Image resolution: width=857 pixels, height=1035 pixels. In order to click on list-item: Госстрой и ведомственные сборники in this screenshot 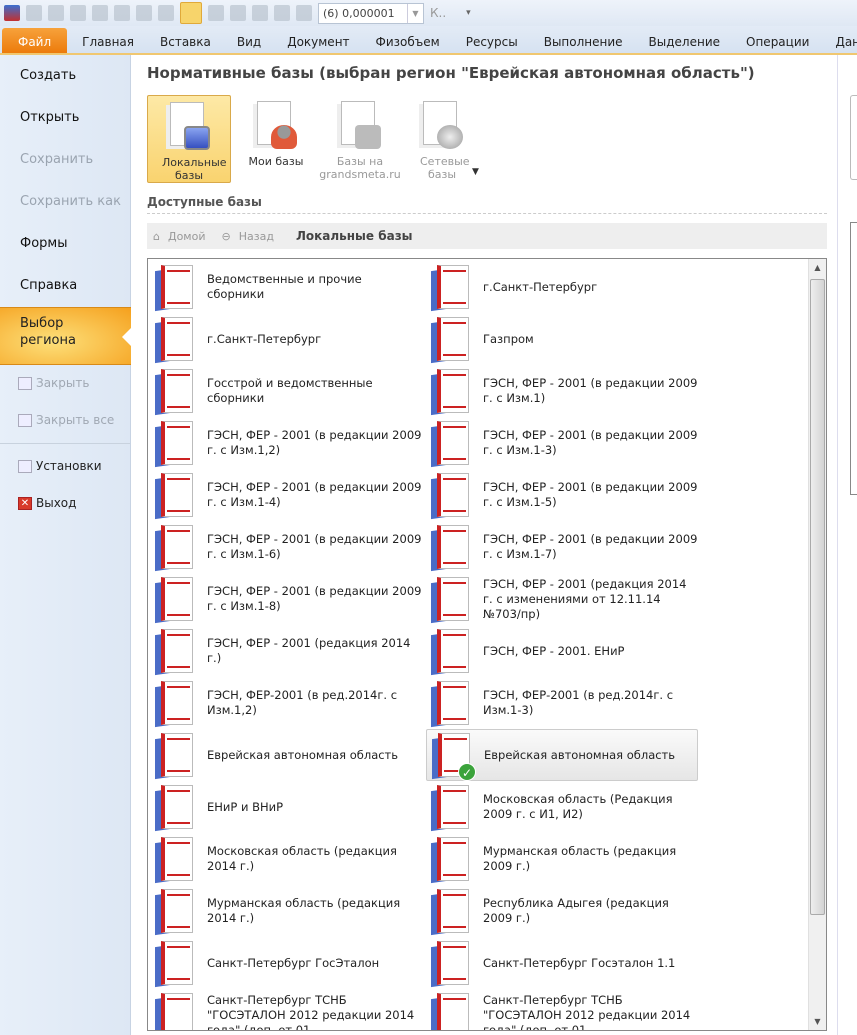, I will do `click(286, 391)`.